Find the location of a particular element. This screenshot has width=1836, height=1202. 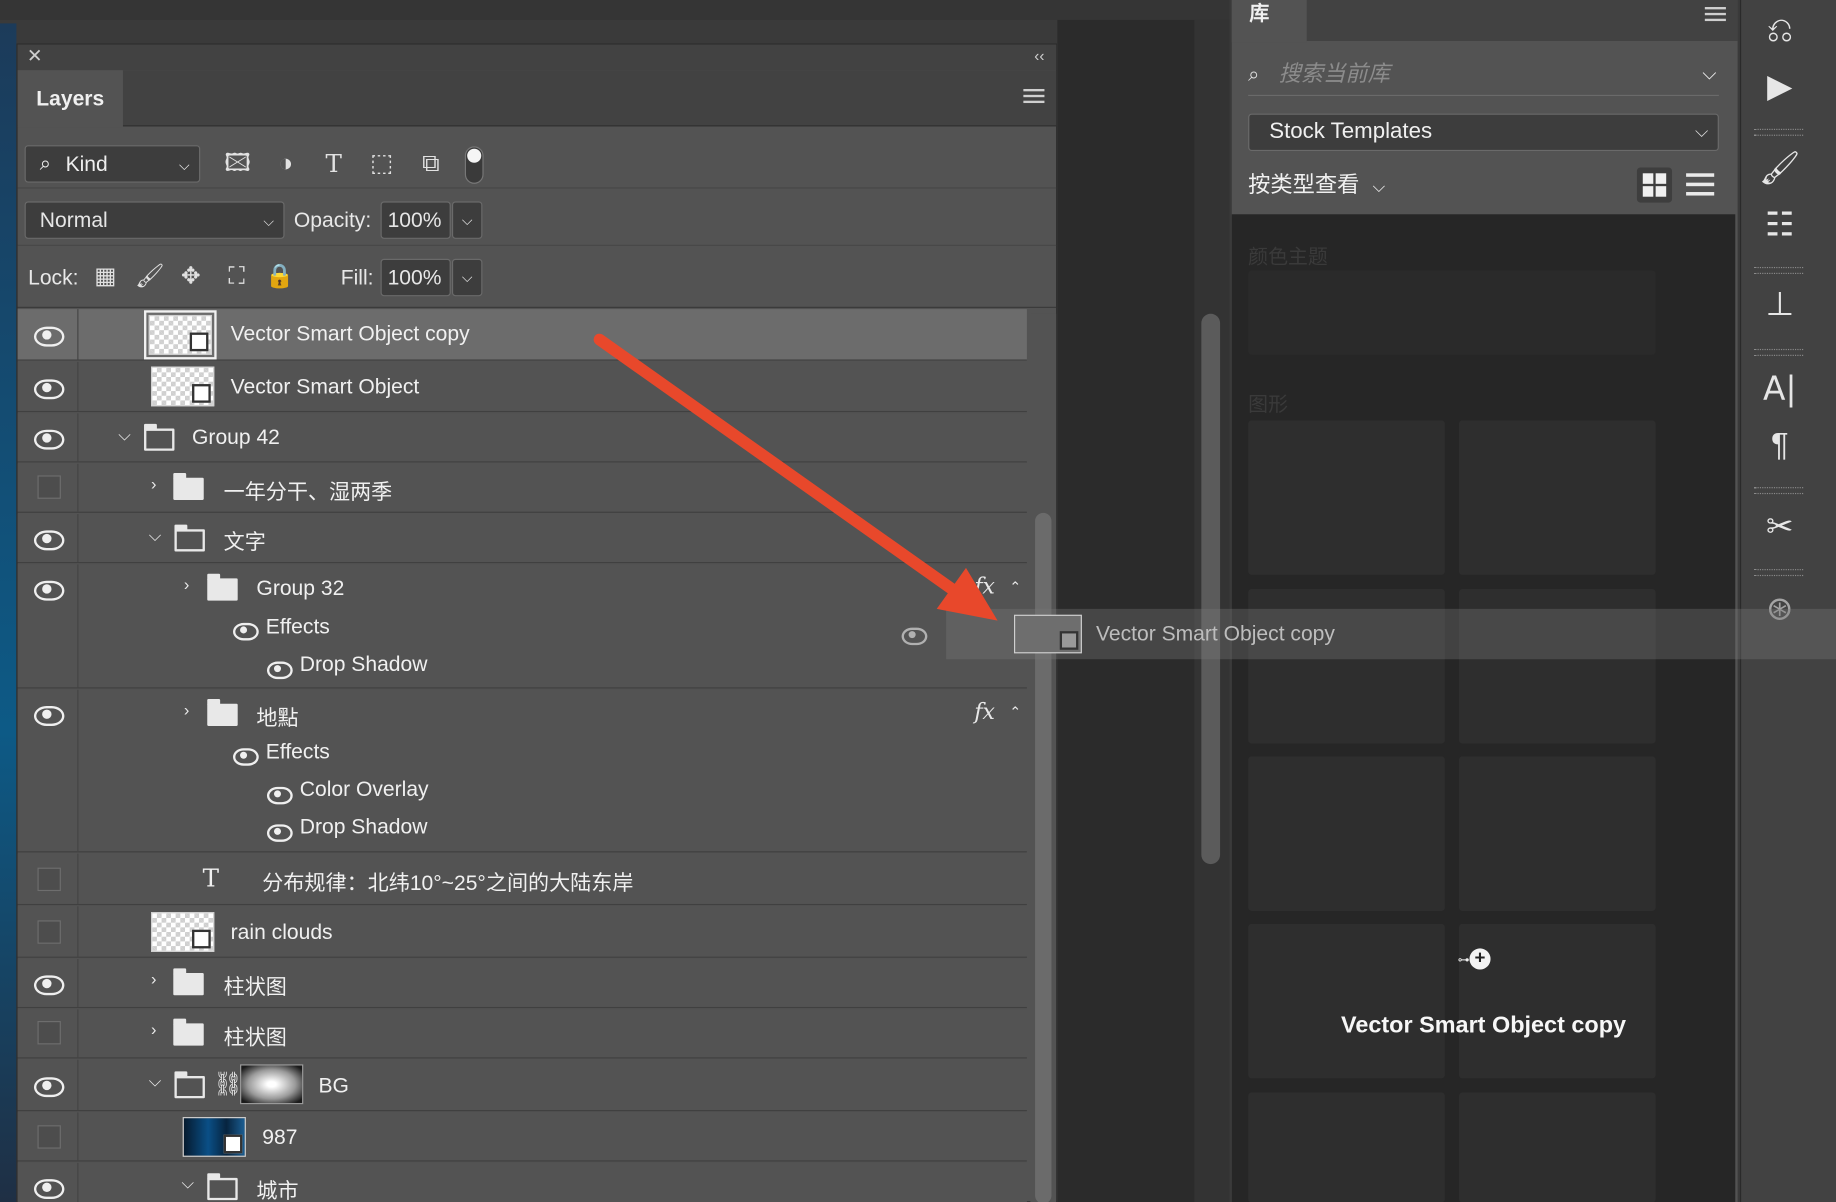

layer-row: › Group 32 fx ⌃ Effects Drop Shadow is located at coordinates (522, 626).